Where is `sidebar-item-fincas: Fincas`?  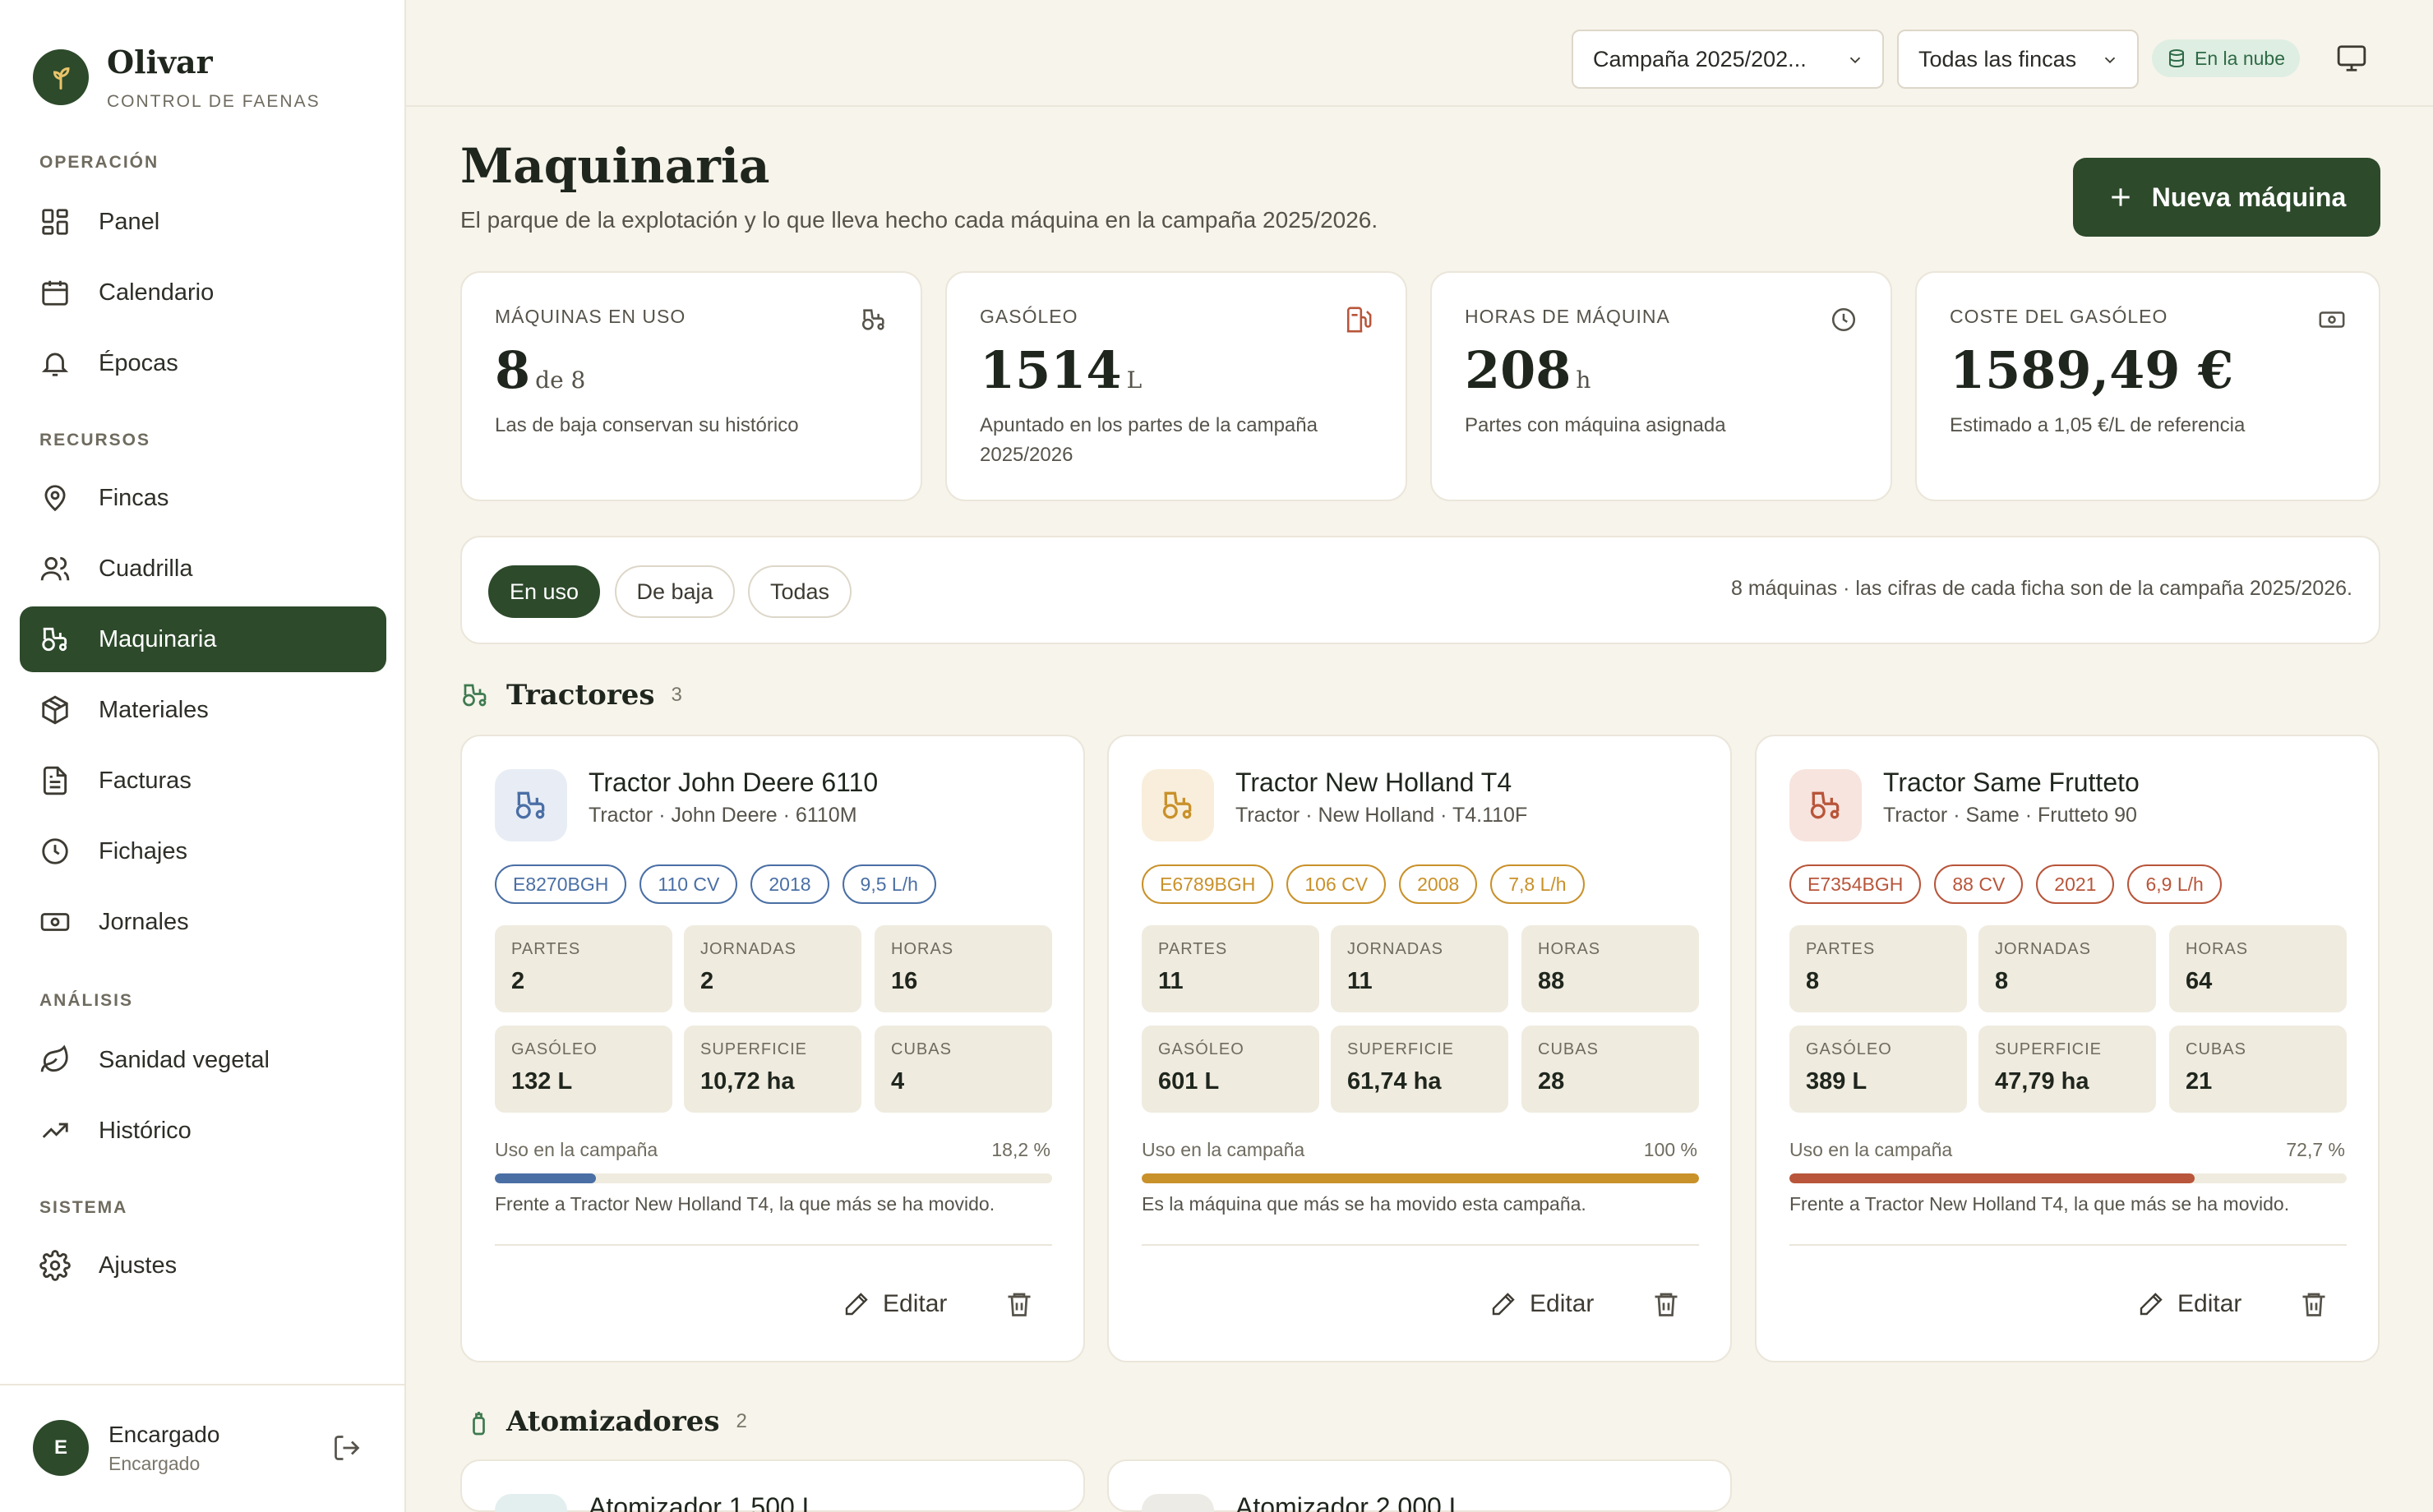 sidebar-item-fincas: Fincas is located at coordinates (203, 498).